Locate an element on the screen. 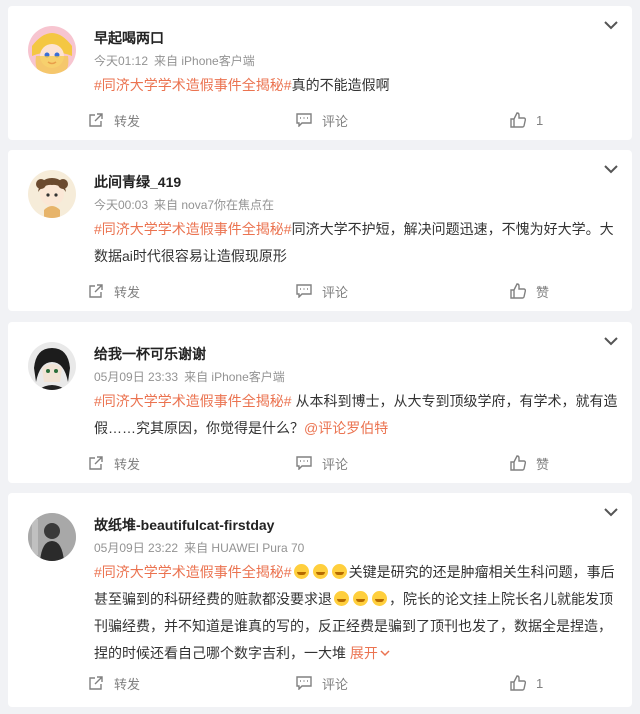 The image size is (640, 714). comment-meta: 05月09日 23:33 来自 iPhone客户端 is located at coordinates (189, 376).